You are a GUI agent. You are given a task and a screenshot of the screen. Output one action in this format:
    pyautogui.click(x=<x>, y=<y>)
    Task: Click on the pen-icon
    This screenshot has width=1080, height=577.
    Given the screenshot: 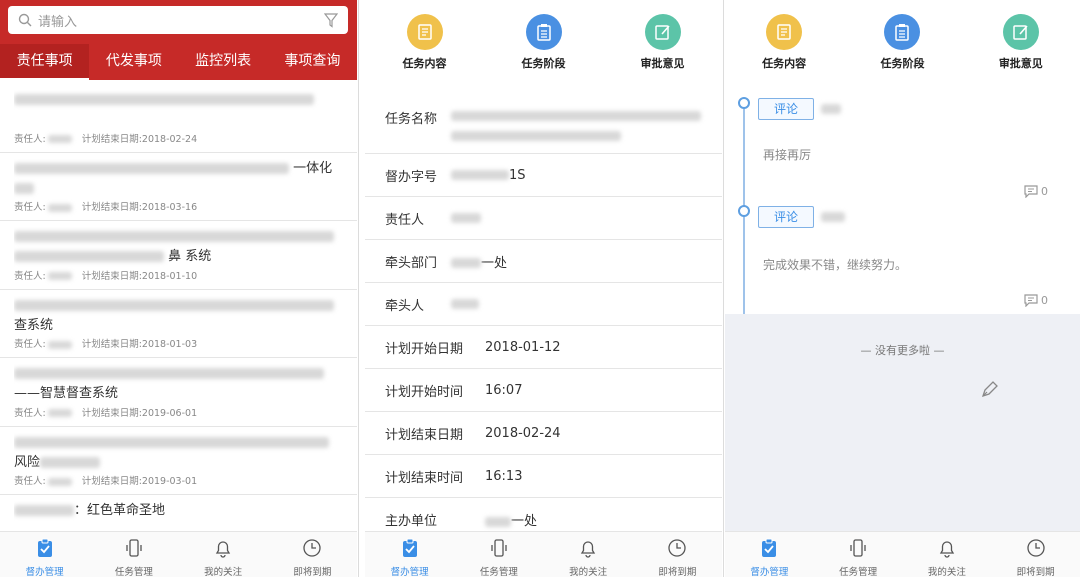 What is the action you would take?
    pyautogui.click(x=990, y=389)
    